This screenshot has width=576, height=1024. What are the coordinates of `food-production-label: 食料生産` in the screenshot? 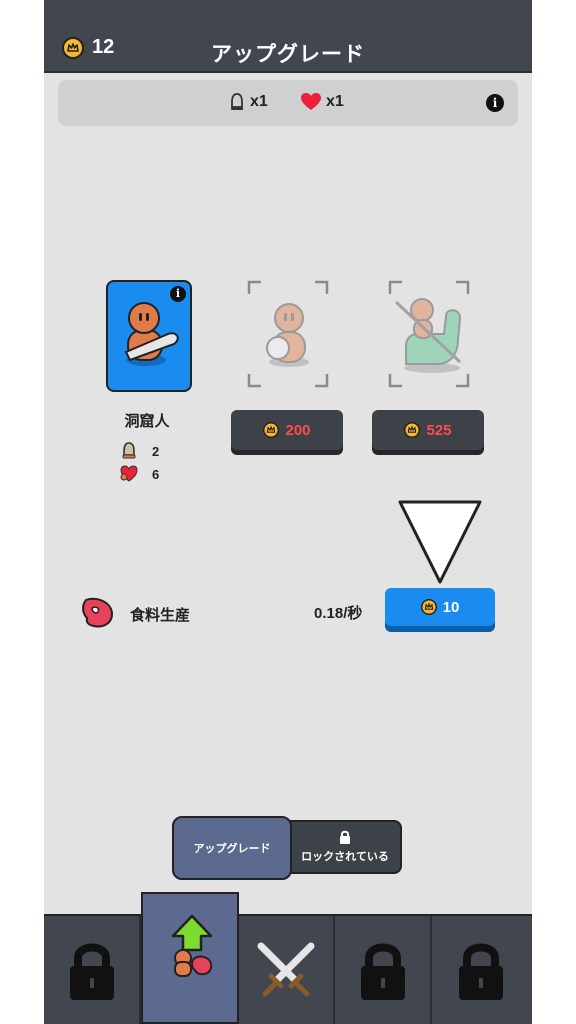 It's located at (160, 615).